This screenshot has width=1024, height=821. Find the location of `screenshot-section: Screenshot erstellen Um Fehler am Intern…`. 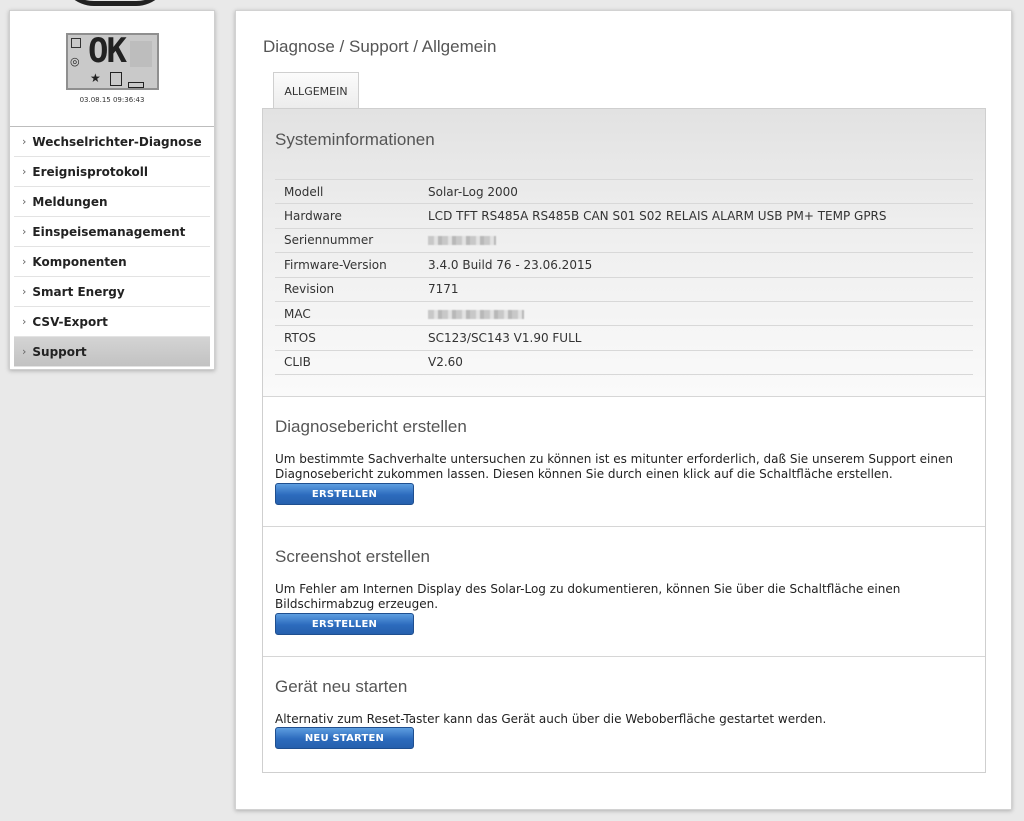

screenshot-section: Screenshot erstellen Um Fehler am Intern… is located at coordinates (624, 592).